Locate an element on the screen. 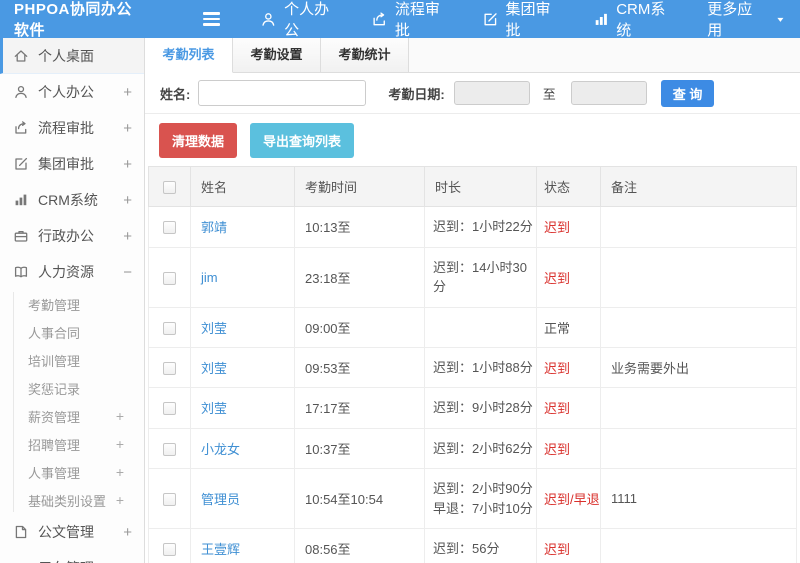 The height and width of the screenshot is (563, 800). filter-bar: 姓名: 考勤日期: 至 查 询 is located at coordinates (472, 93).